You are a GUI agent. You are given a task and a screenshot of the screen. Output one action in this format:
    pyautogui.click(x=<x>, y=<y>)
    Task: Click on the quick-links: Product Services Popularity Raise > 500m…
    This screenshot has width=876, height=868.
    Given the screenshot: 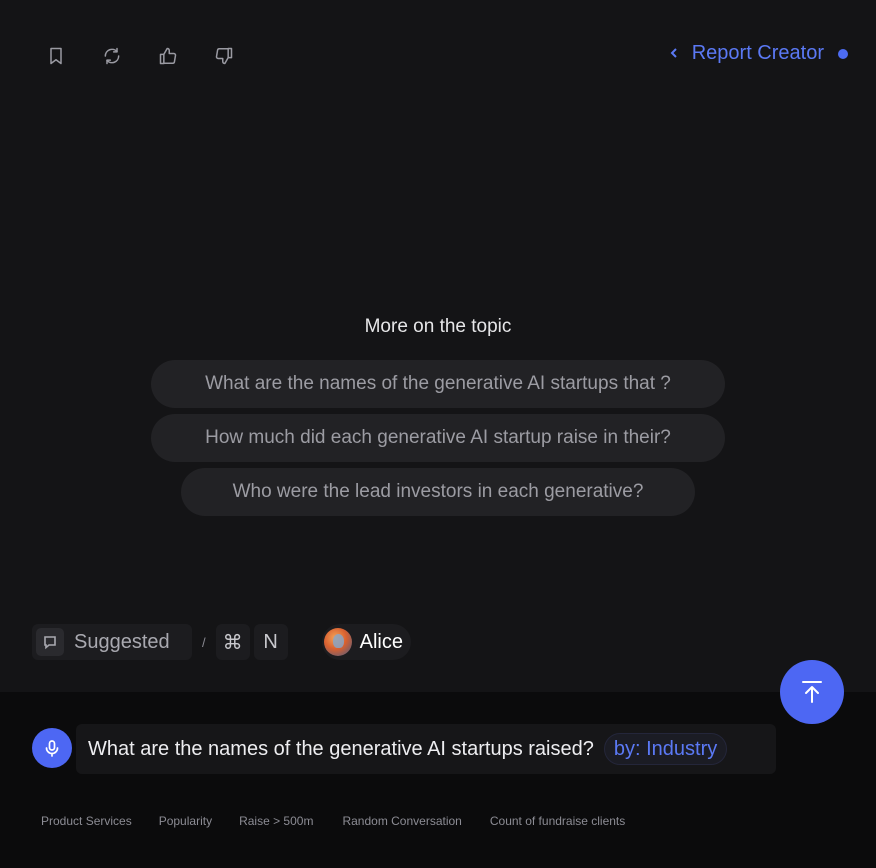 What is the action you would take?
    pyautogui.click(x=333, y=821)
    